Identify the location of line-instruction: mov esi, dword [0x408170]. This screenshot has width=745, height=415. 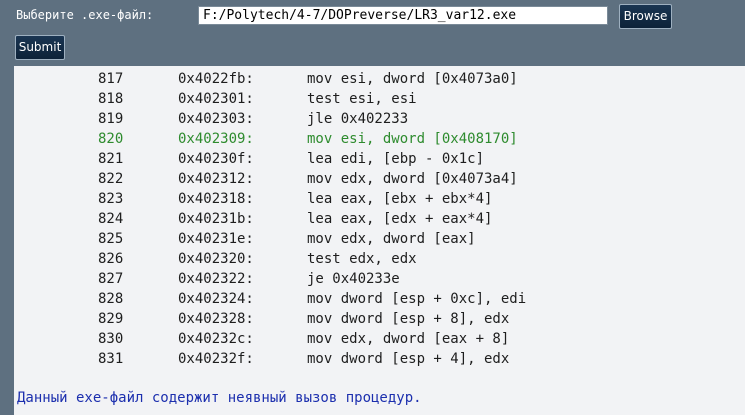
(412, 139).